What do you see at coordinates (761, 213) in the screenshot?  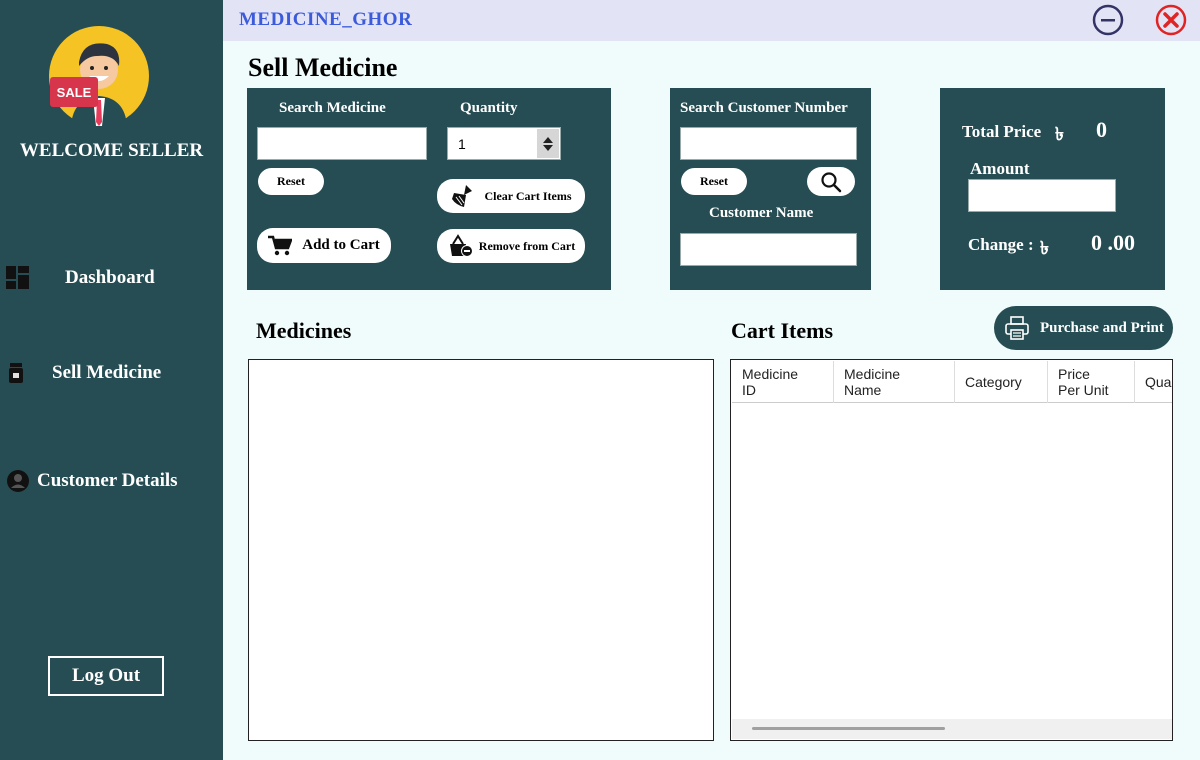 I see `customer-name-label: Customer Name` at bounding box center [761, 213].